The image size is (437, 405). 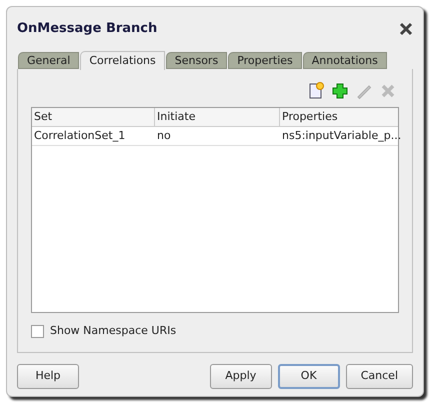 What do you see at coordinates (122, 60) in the screenshot?
I see `tab: Correlations` at bounding box center [122, 60].